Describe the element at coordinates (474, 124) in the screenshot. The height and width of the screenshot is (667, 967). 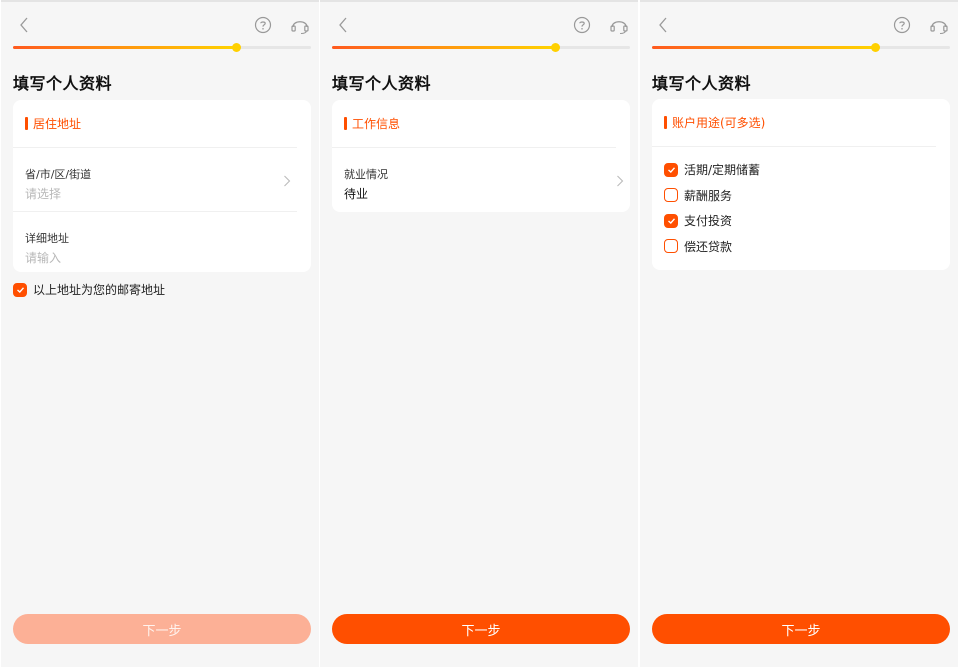
I see `section-header: 工作信息` at that location.